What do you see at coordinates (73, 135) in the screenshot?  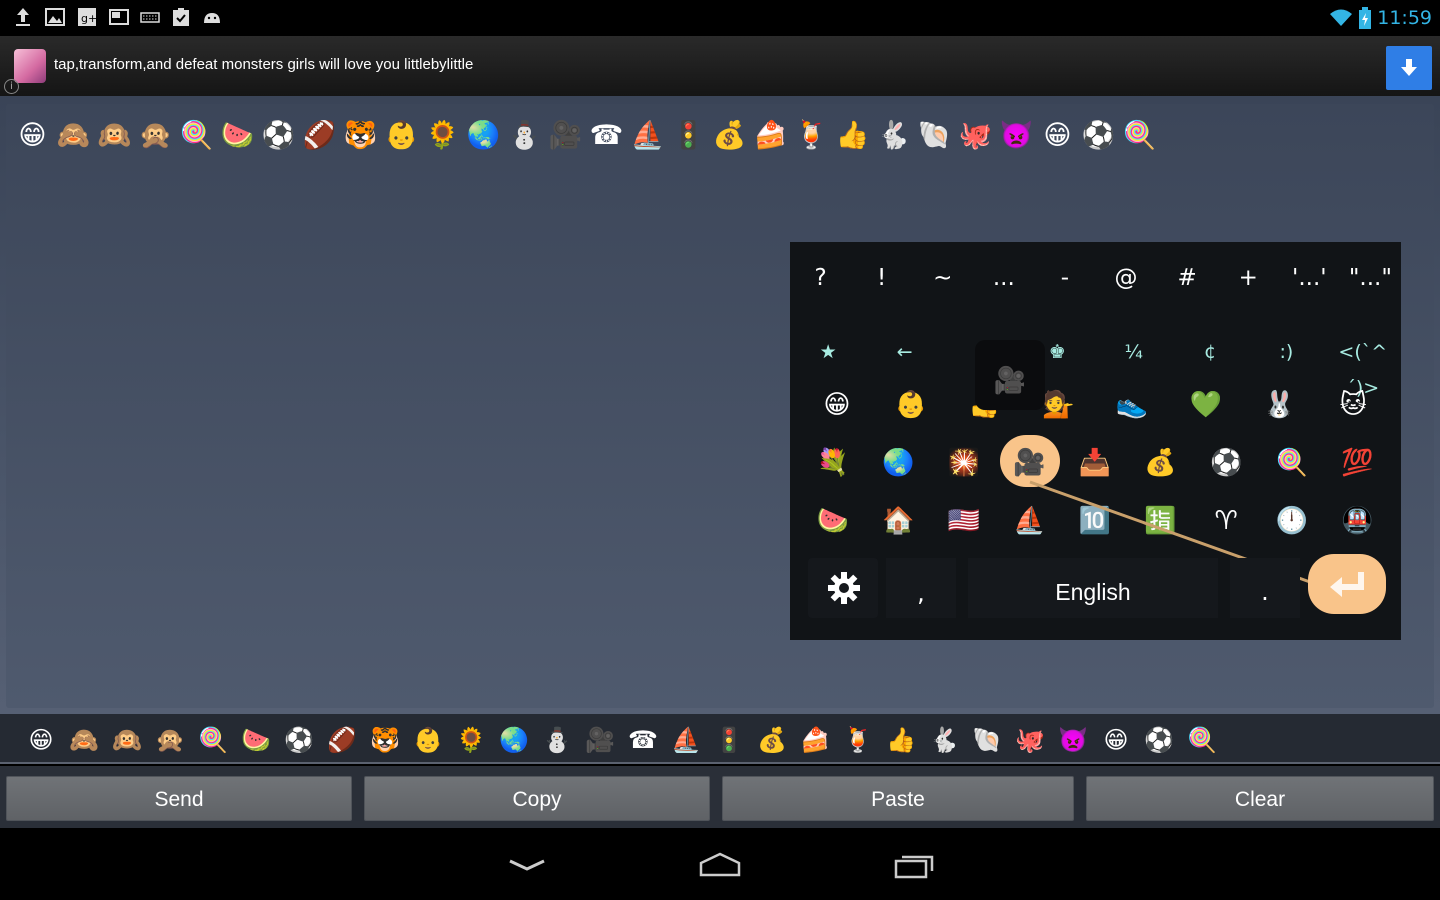 I see `message-emoji: 🙈` at bounding box center [73, 135].